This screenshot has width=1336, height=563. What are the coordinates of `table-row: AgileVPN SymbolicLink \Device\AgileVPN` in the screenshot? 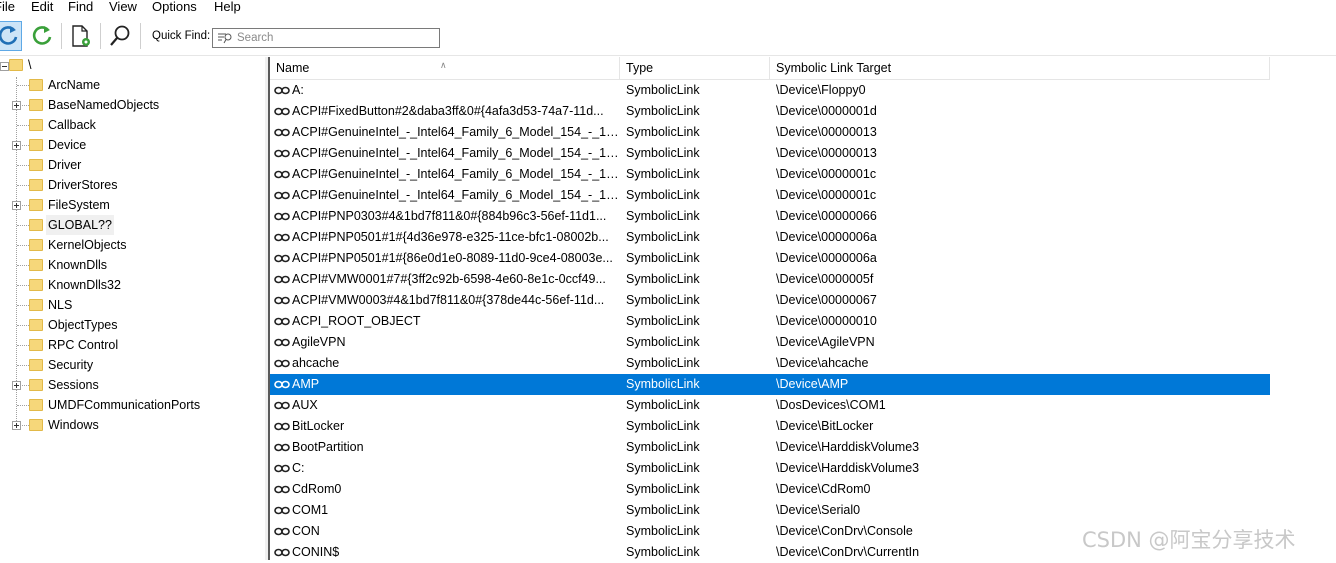 It's located at (770, 342).